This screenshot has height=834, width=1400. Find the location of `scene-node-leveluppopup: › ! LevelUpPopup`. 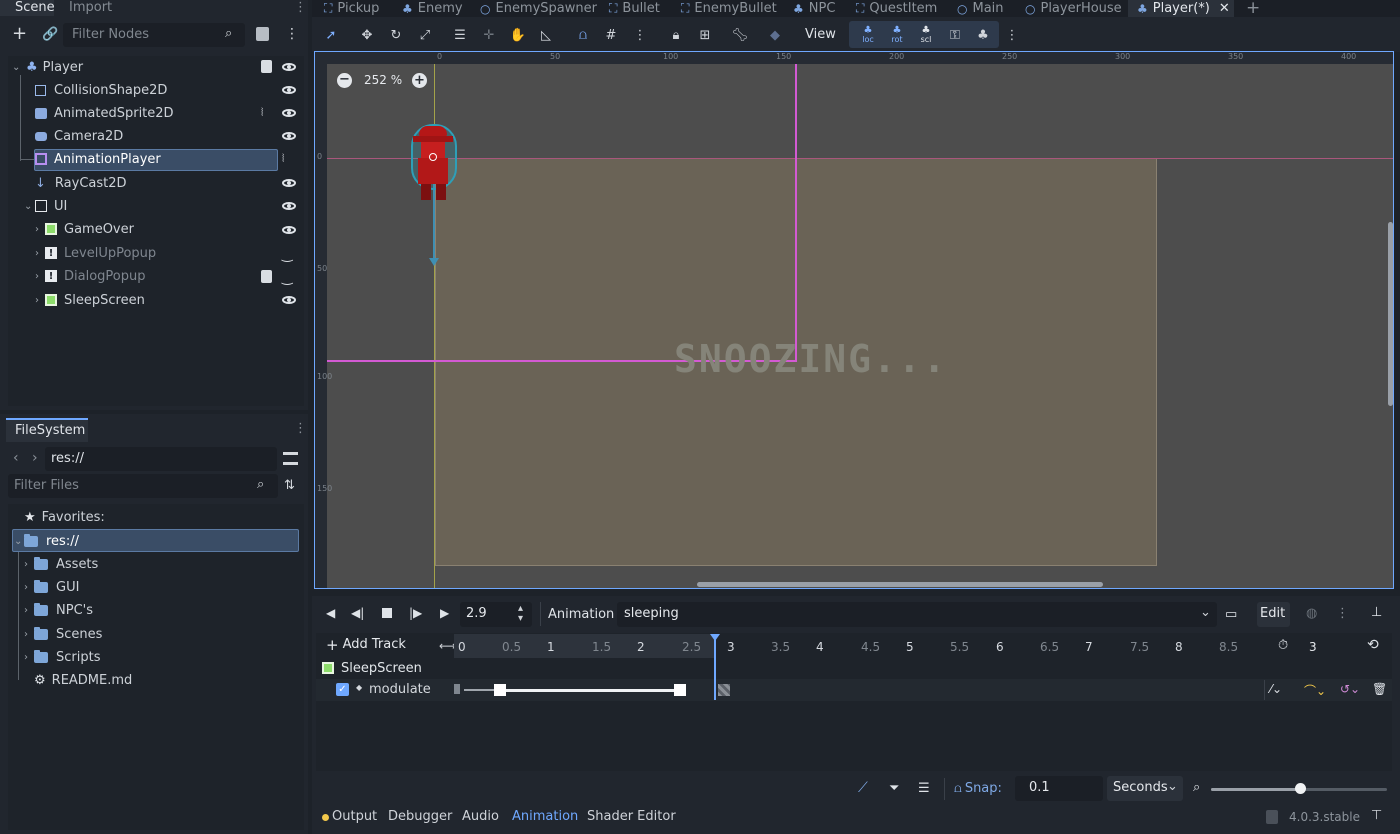

scene-node-leveluppopup: › ! LevelUpPopup is located at coordinates (95, 253).